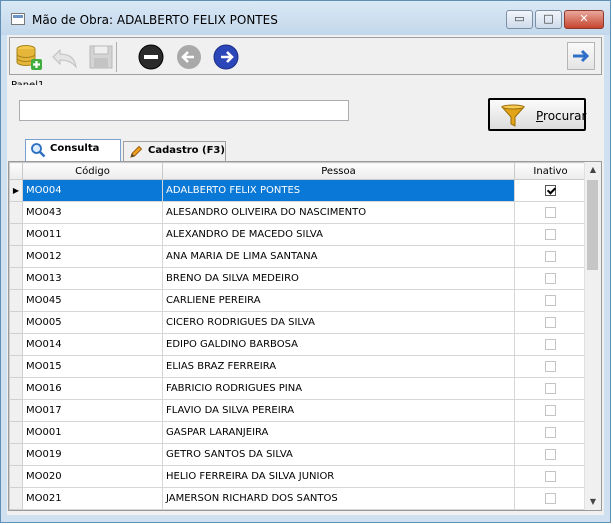 The height and width of the screenshot is (525, 613). I want to click on cell-pessoa: JAMERSON RICHARD DOS SANTOS, so click(338, 498).